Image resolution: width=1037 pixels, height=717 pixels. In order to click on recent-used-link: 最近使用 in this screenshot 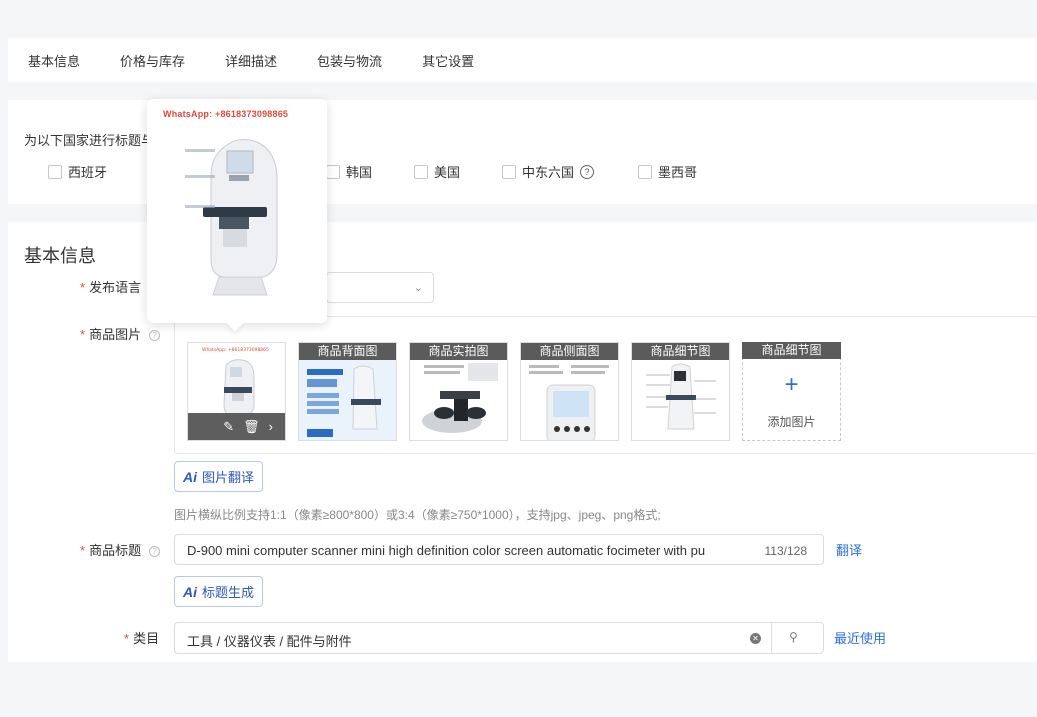, I will do `click(860, 637)`.